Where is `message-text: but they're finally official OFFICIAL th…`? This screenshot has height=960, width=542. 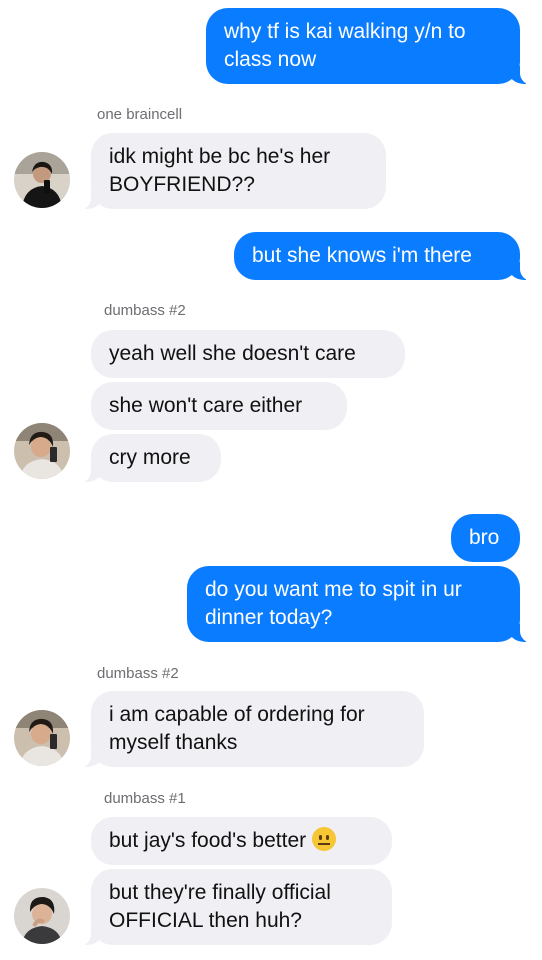 message-text: but they're finally official OFFICIAL th… is located at coordinates (220, 906).